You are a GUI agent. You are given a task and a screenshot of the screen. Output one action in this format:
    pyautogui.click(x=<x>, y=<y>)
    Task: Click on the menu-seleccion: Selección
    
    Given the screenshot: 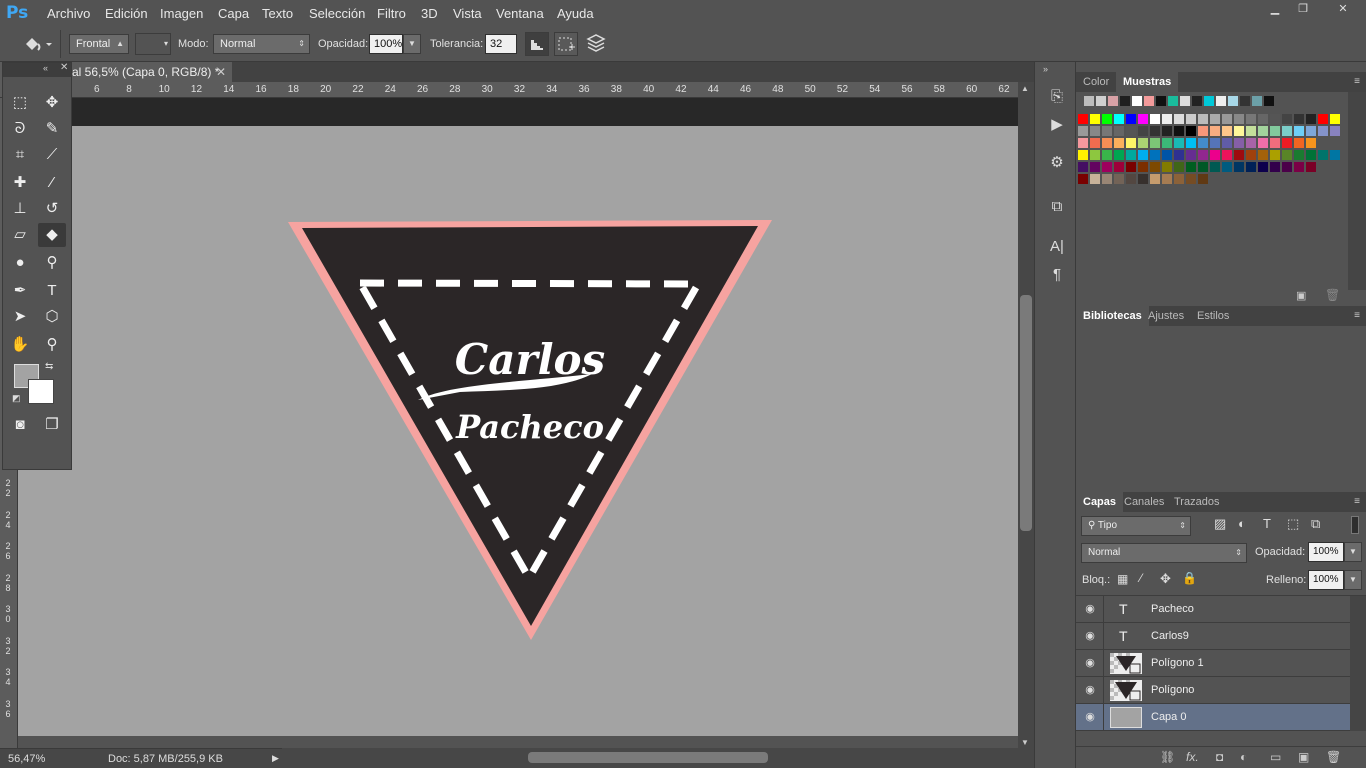 What is the action you would take?
    pyautogui.click(x=337, y=13)
    